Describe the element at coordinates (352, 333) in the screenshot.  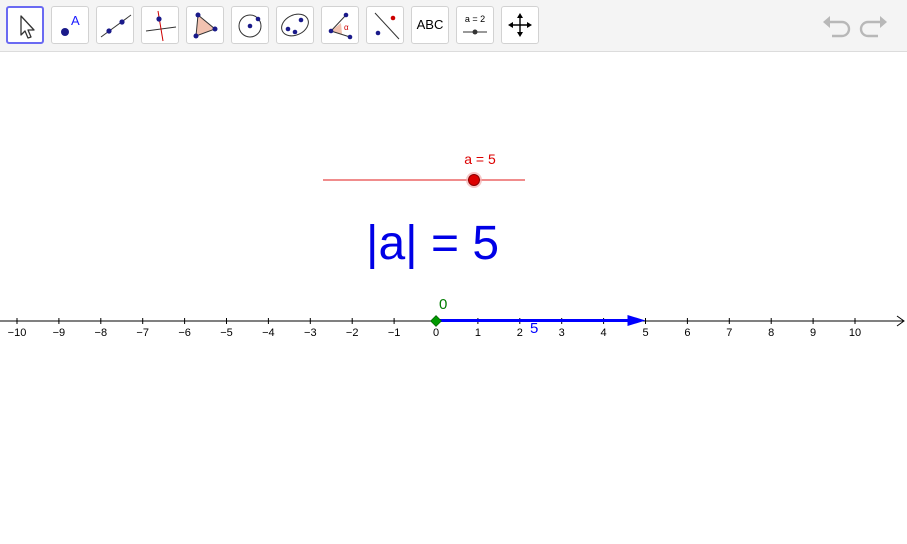
I see `axis-tick-label: −2` at that location.